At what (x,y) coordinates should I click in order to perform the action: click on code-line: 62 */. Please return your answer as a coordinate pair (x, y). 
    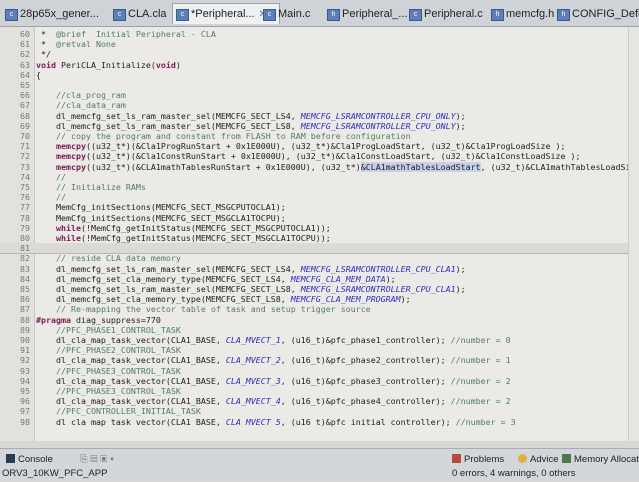
    Looking at the image, I should click on (319, 54).